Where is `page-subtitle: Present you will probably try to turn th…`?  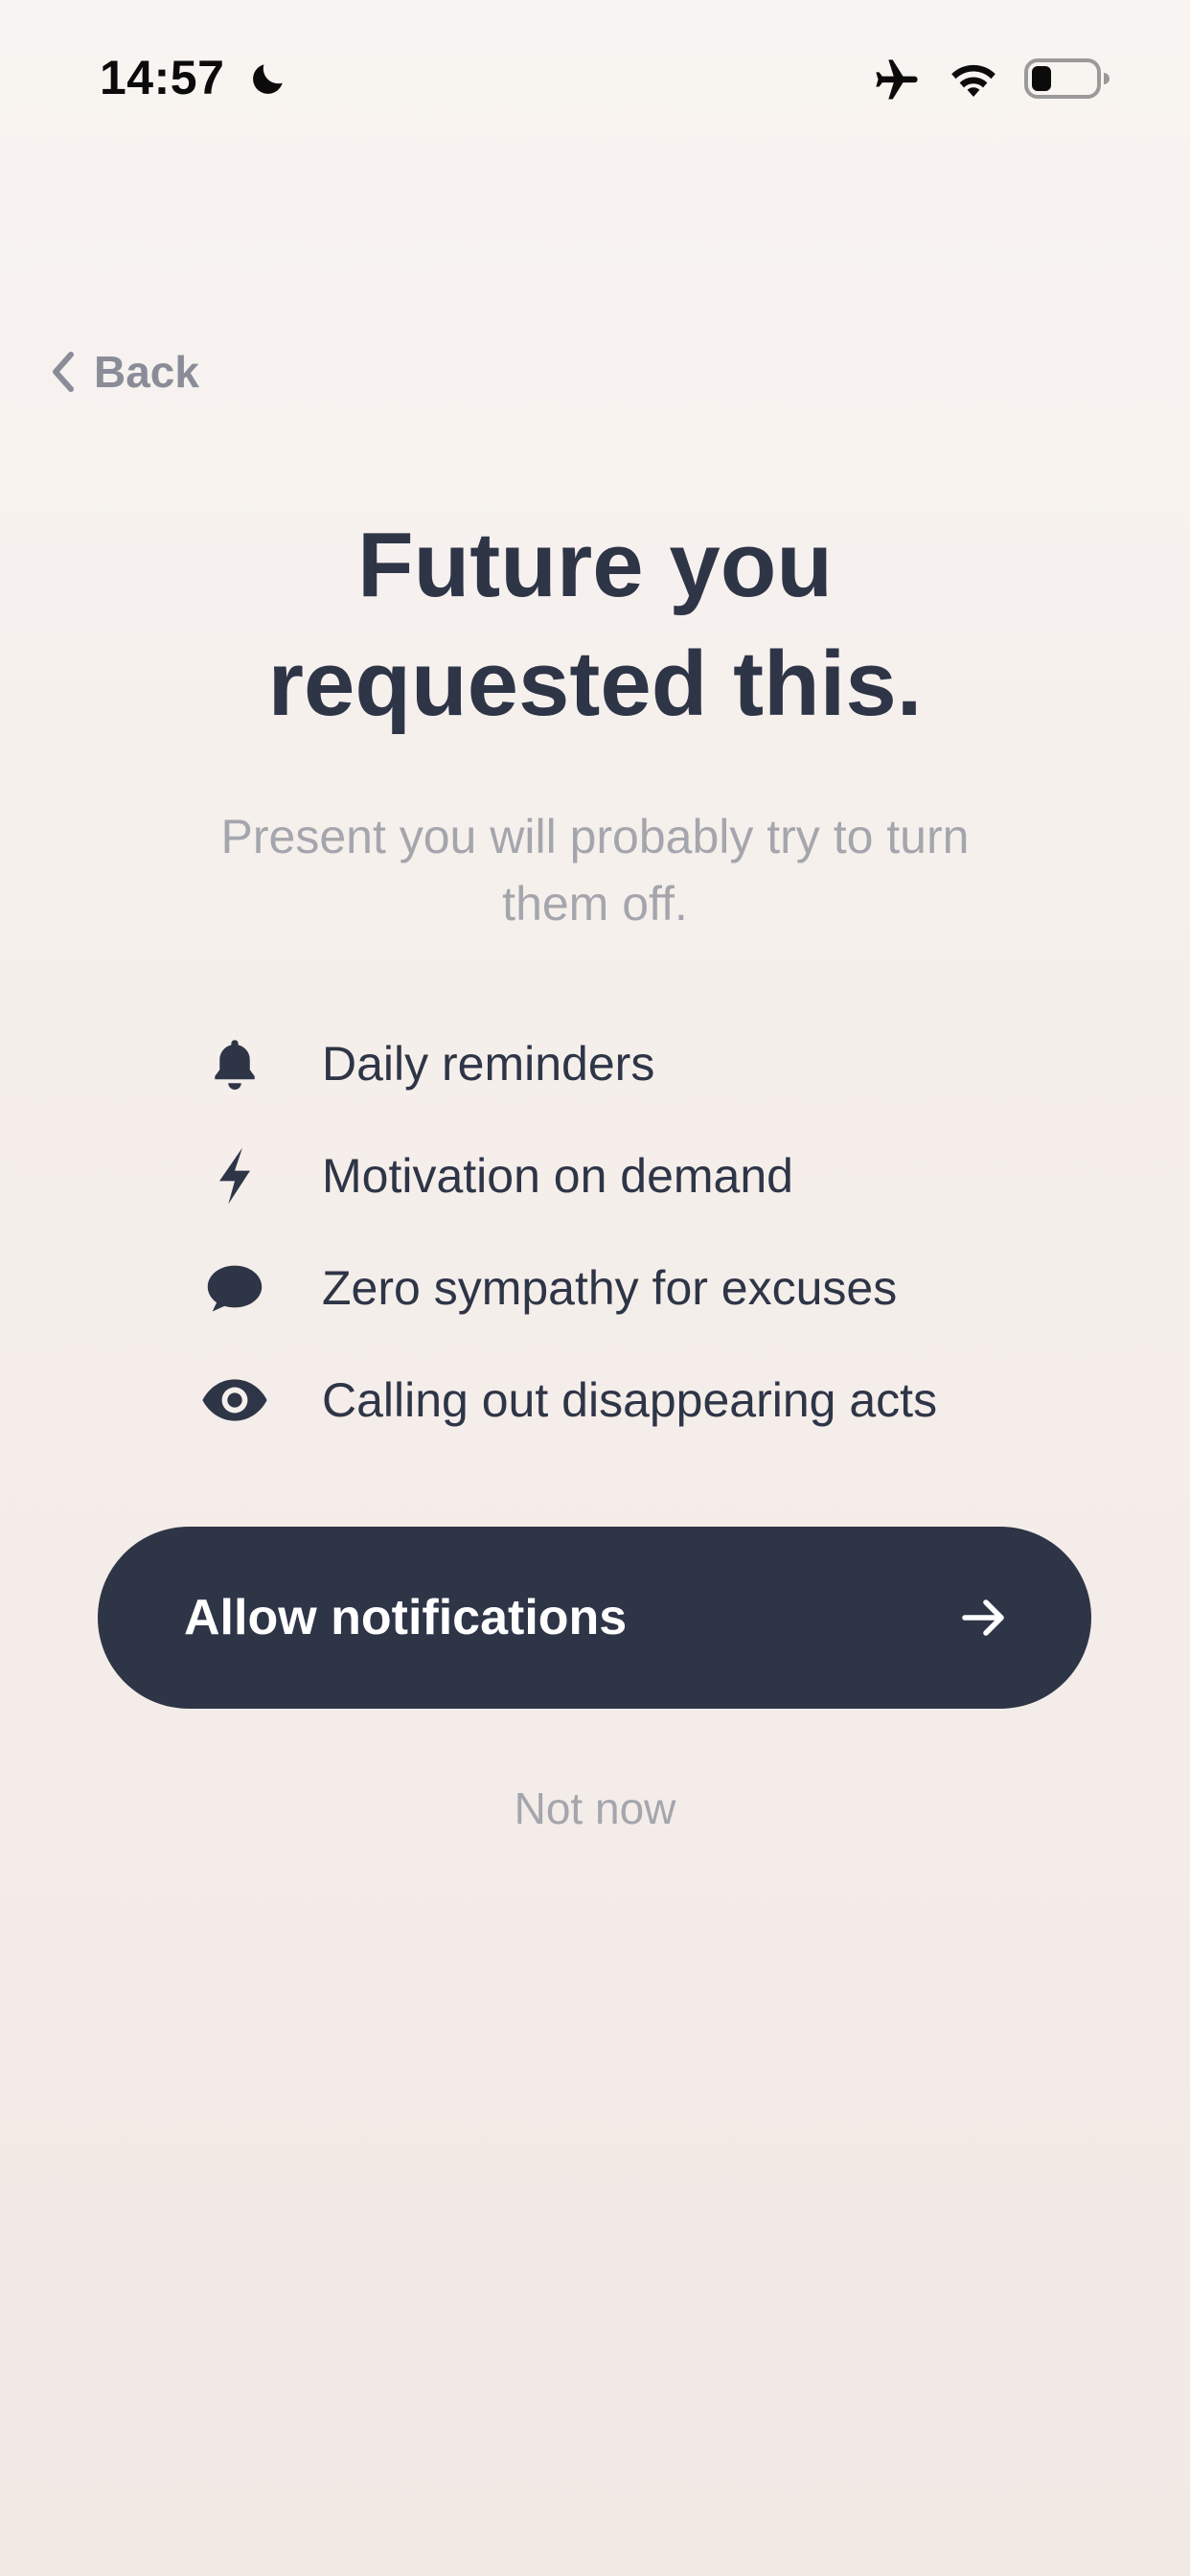
page-subtitle: Present you will probably try to turn th… is located at coordinates (595, 870).